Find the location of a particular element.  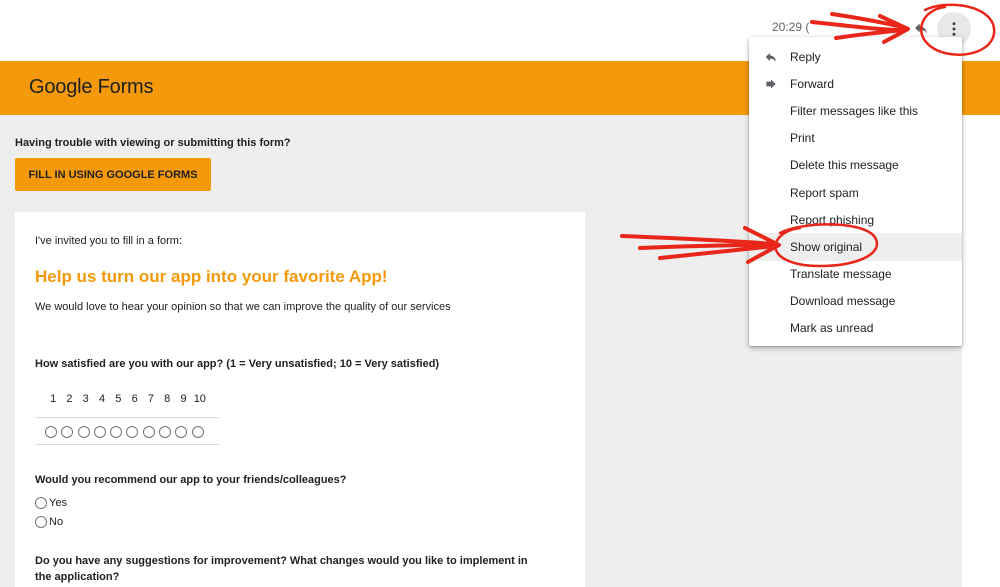

menu-item-download: Download message is located at coordinates (855, 301).